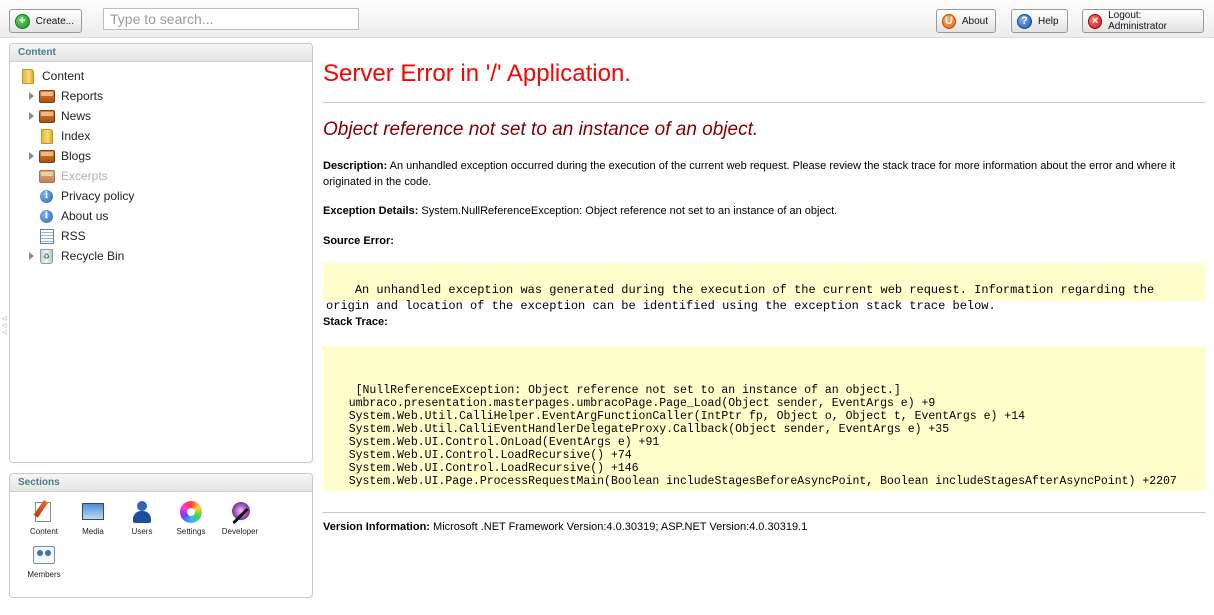 The width and height of the screenshot is (1214, 615). What do you see at coordinates (47, 236) in the screenshot?
I see `document-icon` at bounding box center [47, 236].